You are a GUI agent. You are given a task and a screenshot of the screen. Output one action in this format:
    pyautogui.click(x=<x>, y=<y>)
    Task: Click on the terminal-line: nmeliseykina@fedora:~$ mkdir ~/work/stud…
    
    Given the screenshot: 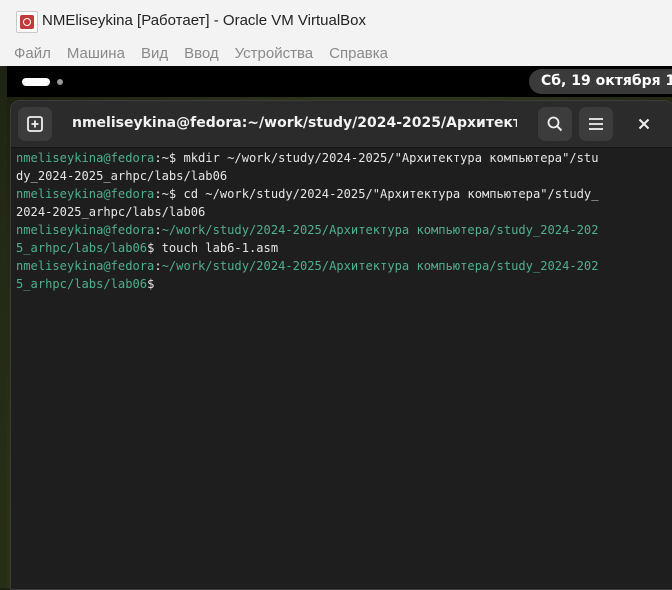 What is the action you would take?
    pyautogui.click(x=341, y=158)
    